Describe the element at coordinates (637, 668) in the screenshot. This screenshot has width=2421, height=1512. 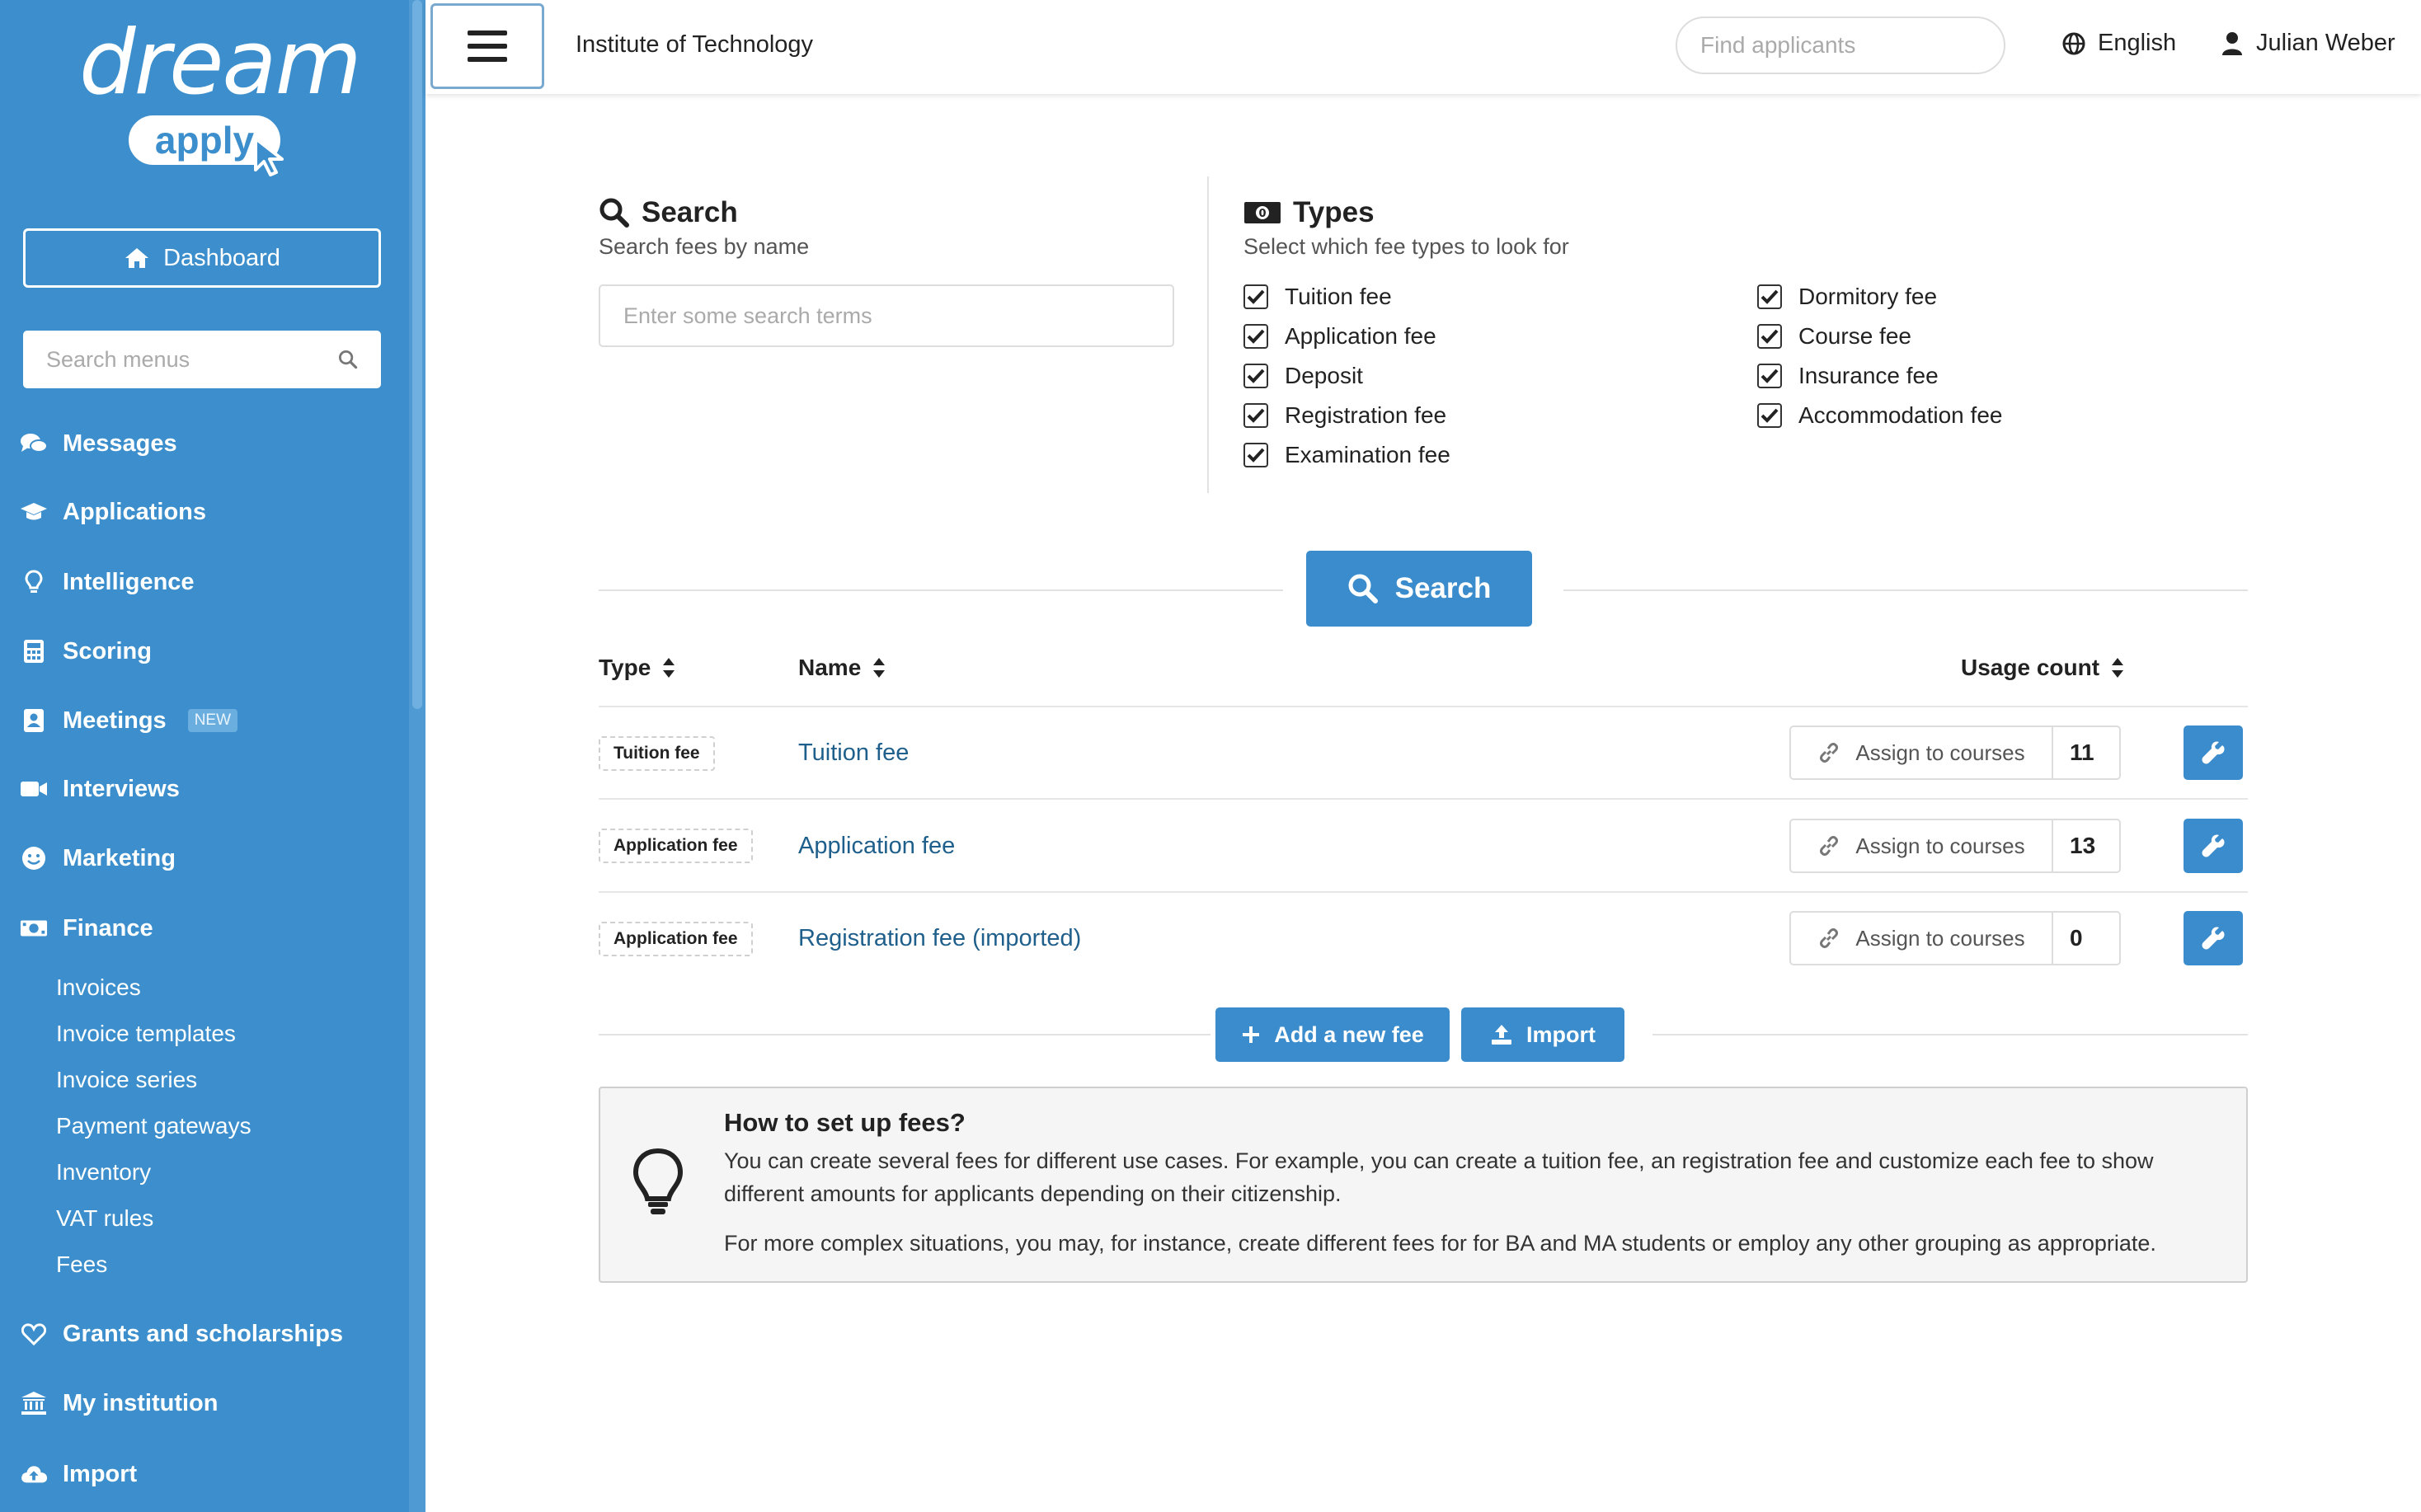
I see `column-header-type: Type` at that location.